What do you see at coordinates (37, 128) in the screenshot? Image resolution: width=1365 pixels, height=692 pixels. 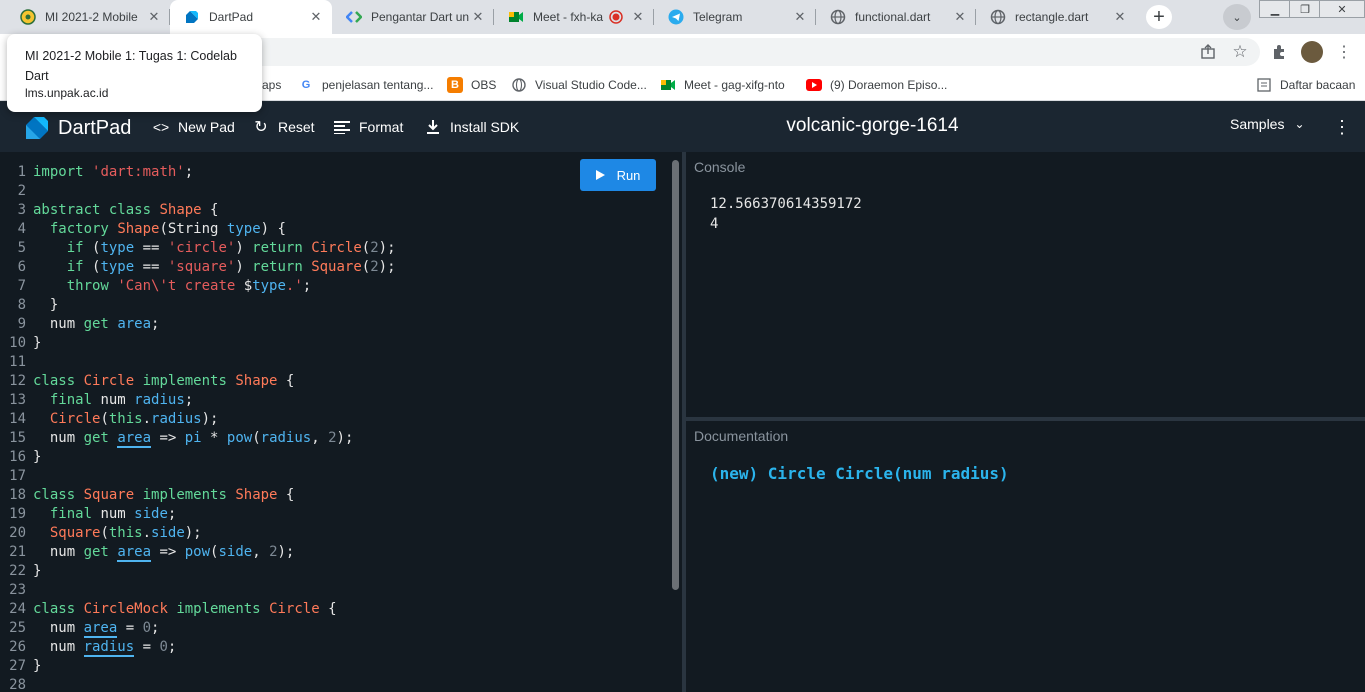 I see `dart-logo-icon` at bounding box center [37, 128].